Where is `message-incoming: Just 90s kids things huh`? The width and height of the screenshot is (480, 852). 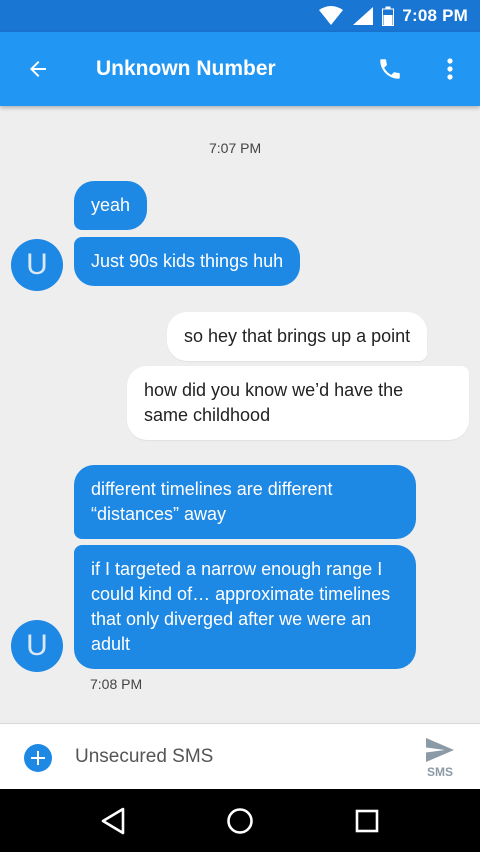 message-incoming: Just 90s kids things huh is located at coordinates (187, 261).